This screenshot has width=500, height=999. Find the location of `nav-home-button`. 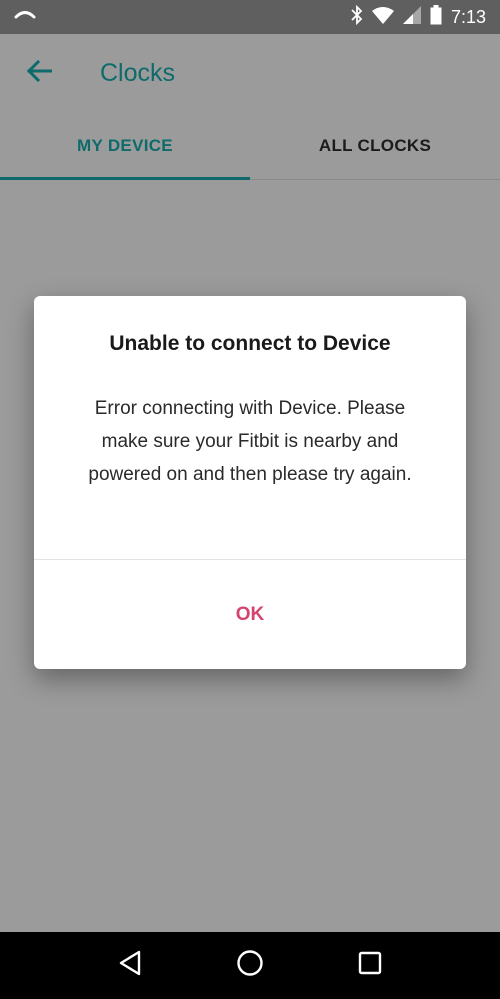

nav-home-button is located at coordinates (250, 966).